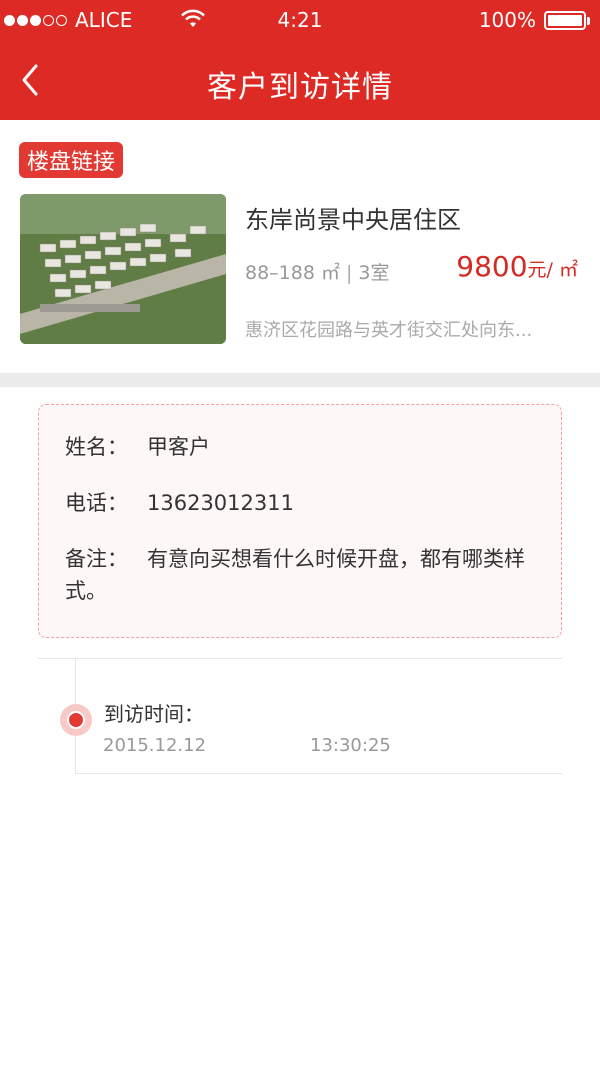 Image resolution: width=600 pixels, height=1067 pixels. I want to click on navigation-bar: 客户到访详情, so click(300, 80).